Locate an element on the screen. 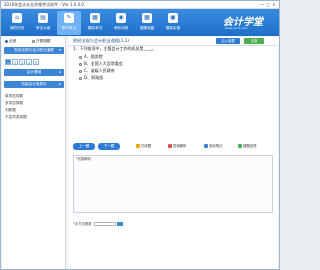  answer-header: *答题解析 is located at coordinates (84, 159).